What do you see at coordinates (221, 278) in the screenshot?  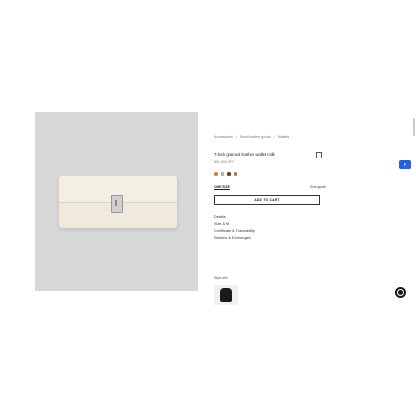 I see `style-with-label: Style with` at bounding box center [221, 278].